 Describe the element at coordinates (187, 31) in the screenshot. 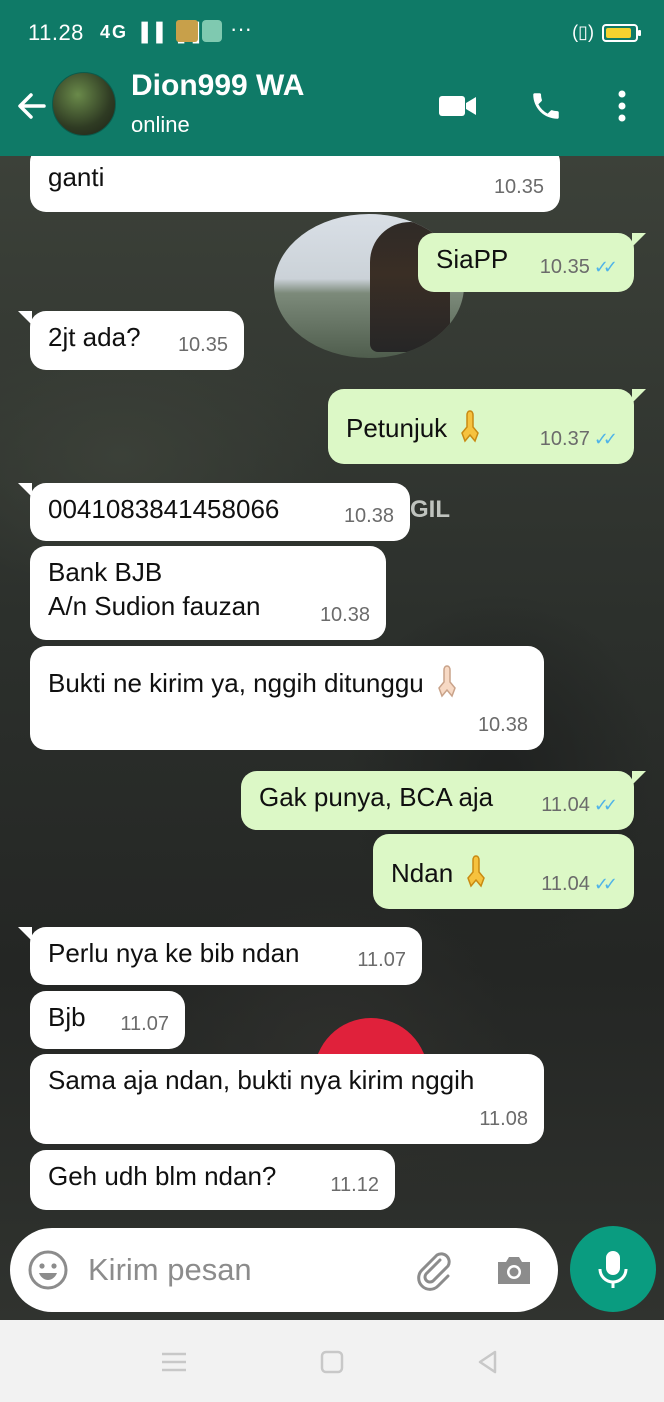

I see `notification-app-icon` at that location.